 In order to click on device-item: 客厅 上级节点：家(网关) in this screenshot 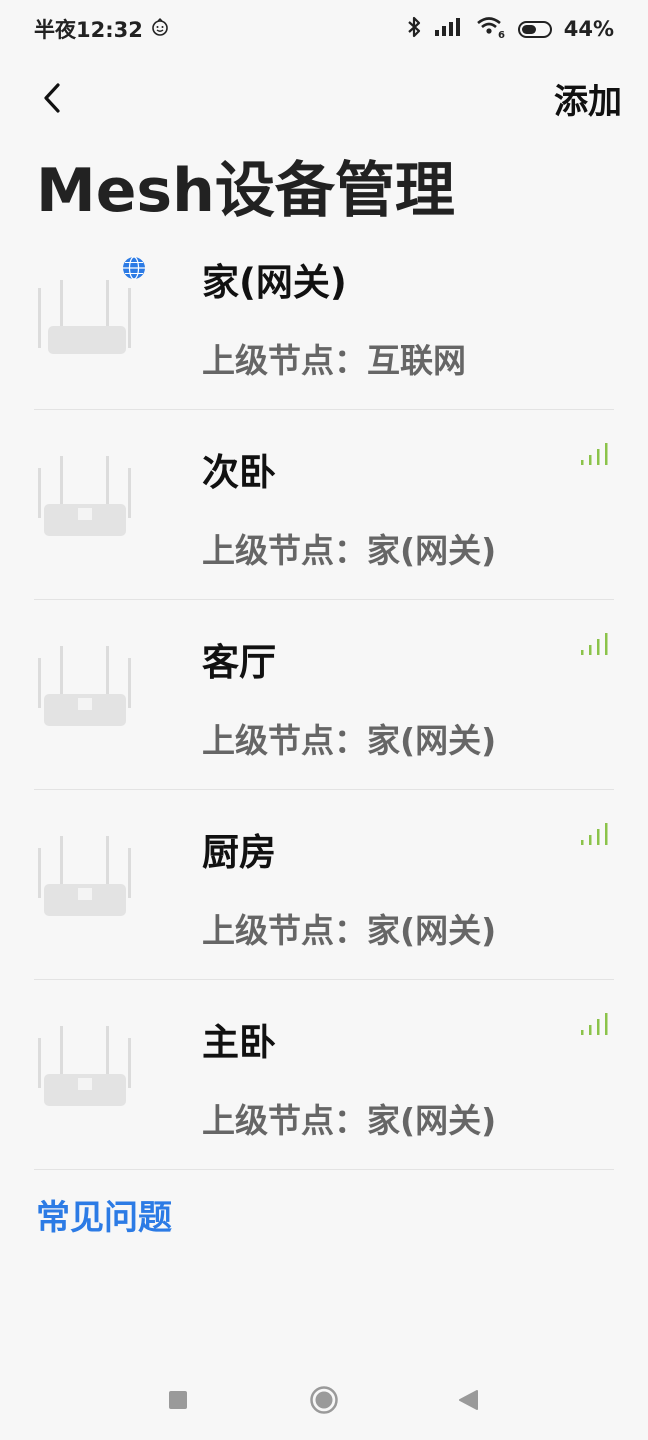, I will do `click(324, 695)`.